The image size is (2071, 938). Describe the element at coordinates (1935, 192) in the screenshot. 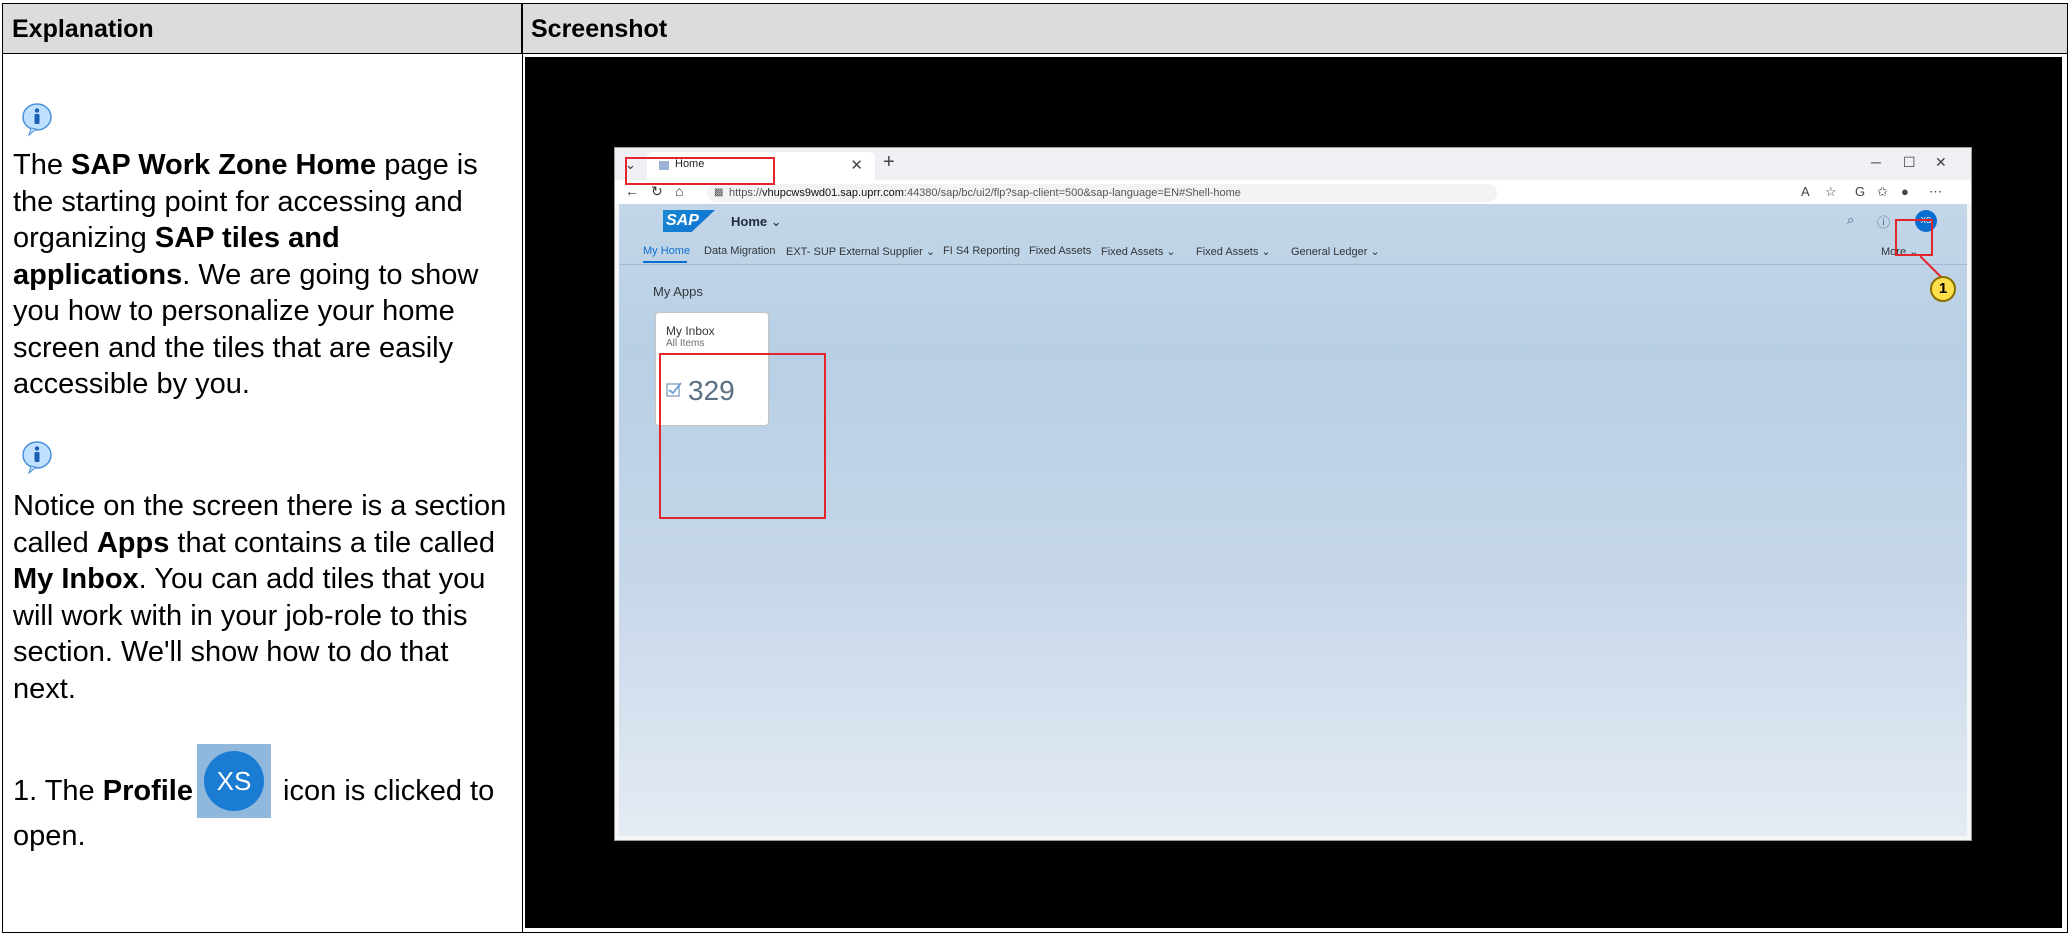

I see `more-options-icon: ⋯` at that location.